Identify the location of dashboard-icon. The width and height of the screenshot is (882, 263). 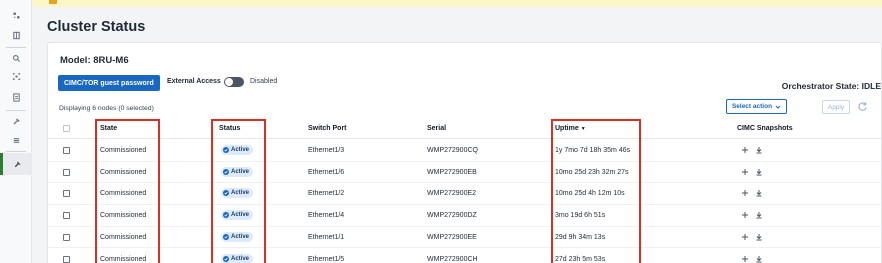
(16, 15).